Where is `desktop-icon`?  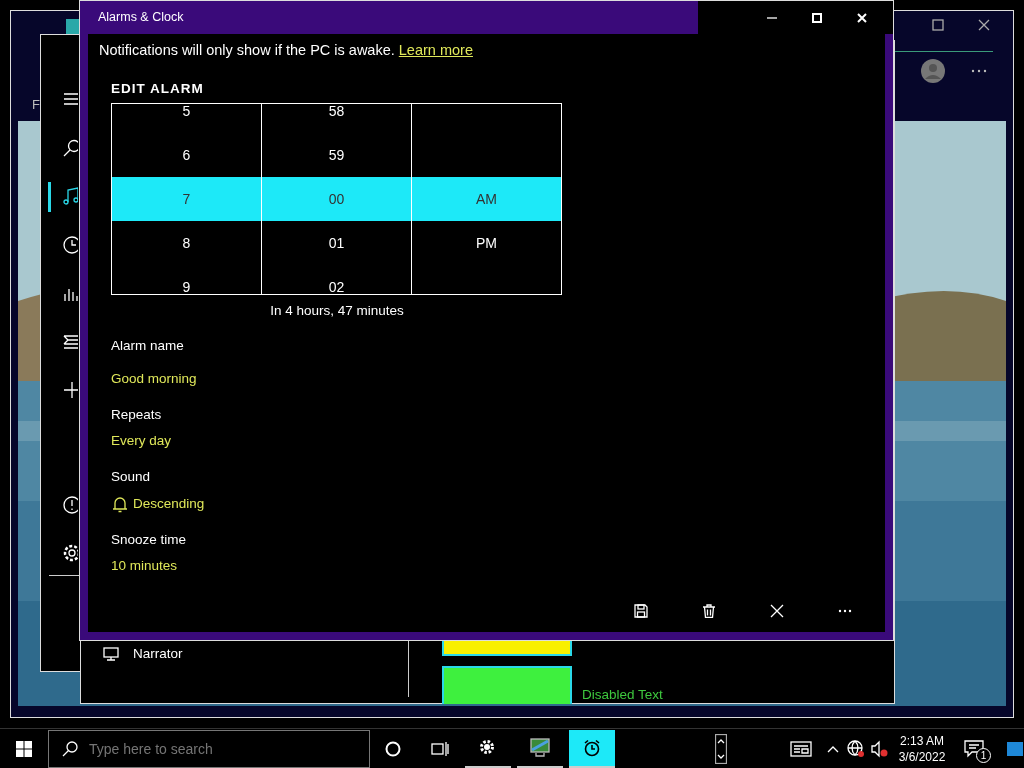
desktop-icon is located at coordinates (1015, 748).